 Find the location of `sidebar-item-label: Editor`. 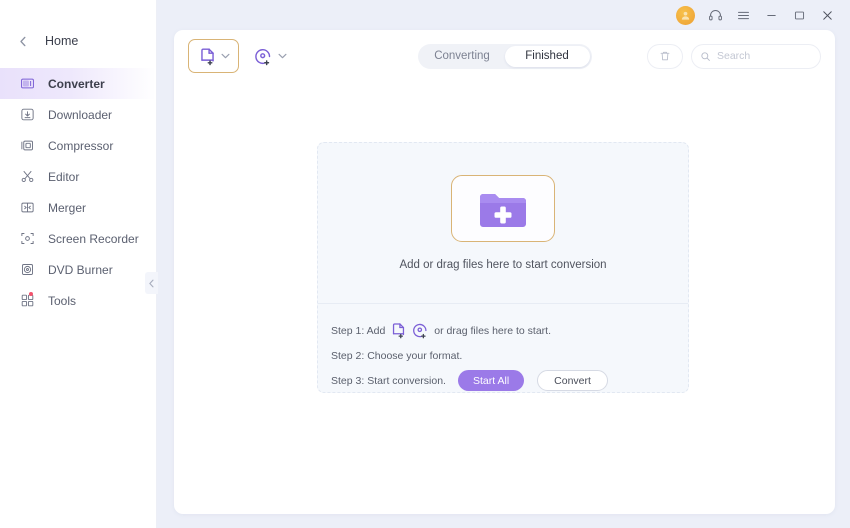

sidebar-item-label: Editor is located at coordinates (64, 176).